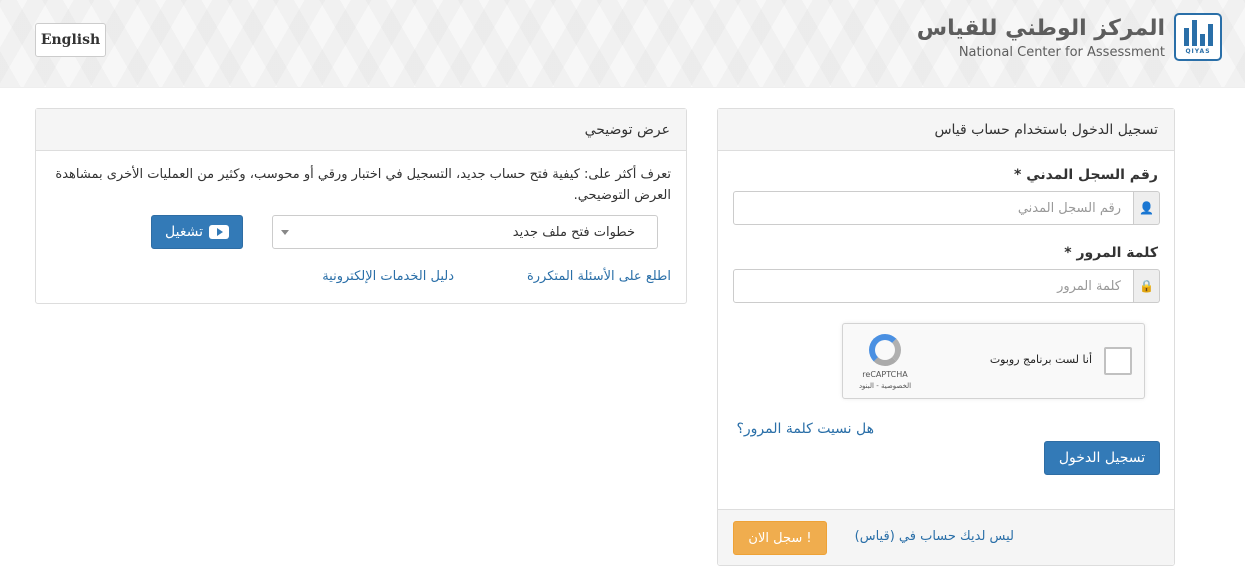 The width and height of the screenshot is (1245, 578). I want to click on e-services-guide-link: دليل الخدمات الإلكترونية, so click(388, 276).